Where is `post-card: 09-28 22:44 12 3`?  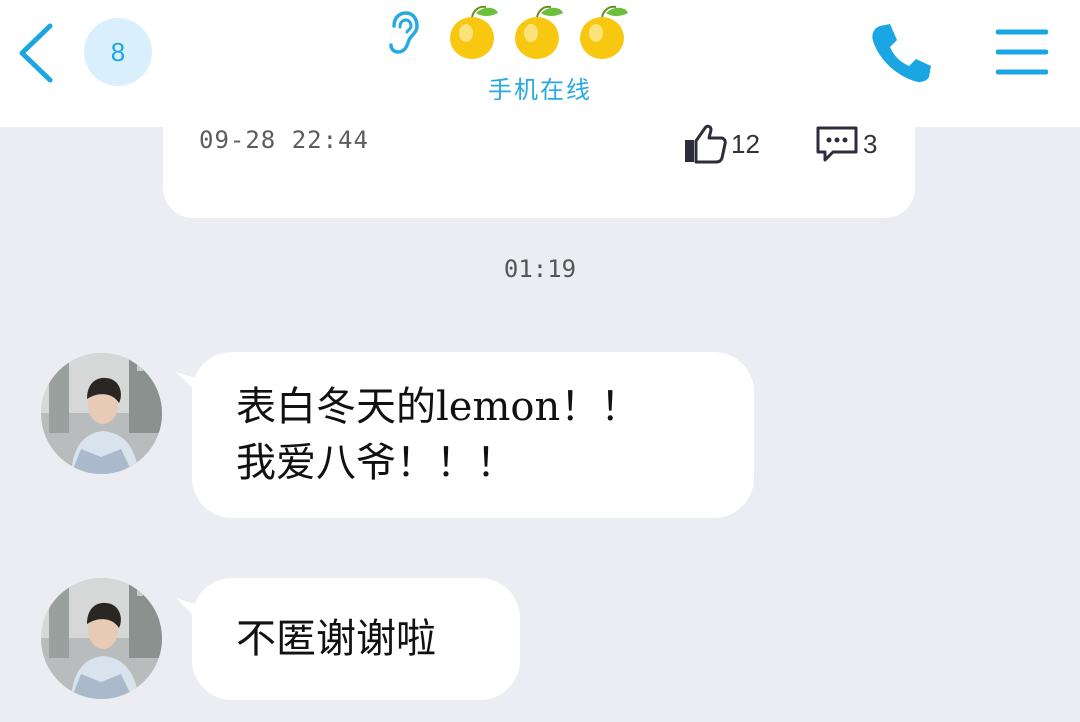 post-card: 09-28 22:44 12 3 is located at coordinates (539, 159).